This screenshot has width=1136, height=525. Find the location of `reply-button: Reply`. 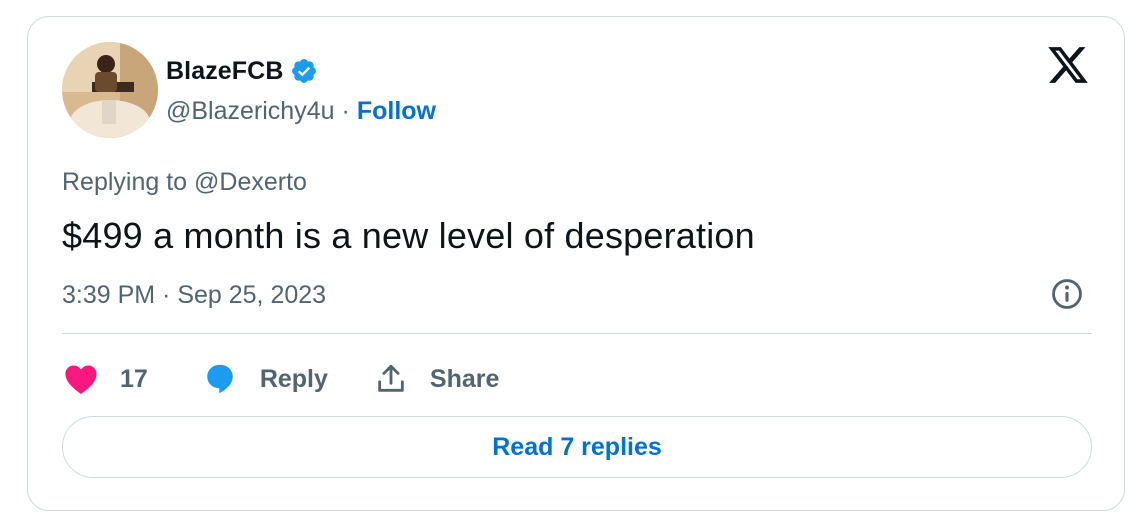

reply-button: Reply is located at coordinates (265, 379).